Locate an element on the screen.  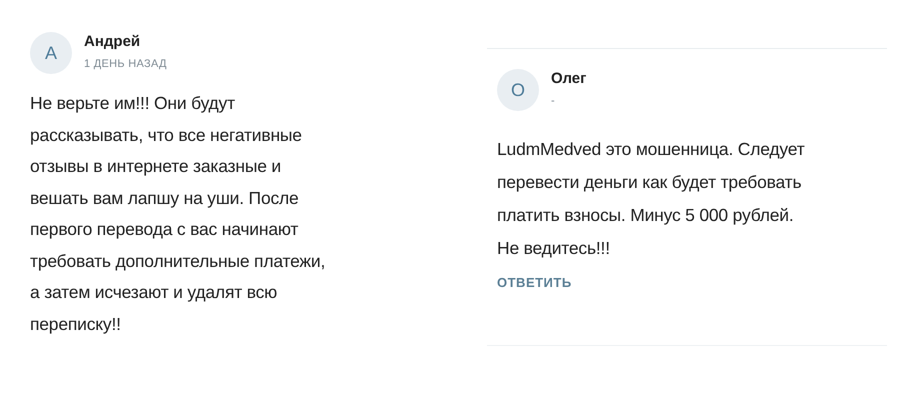
comment-time: 1 ДЕНЬ НАЗАД is located at coordinates (125, 64).